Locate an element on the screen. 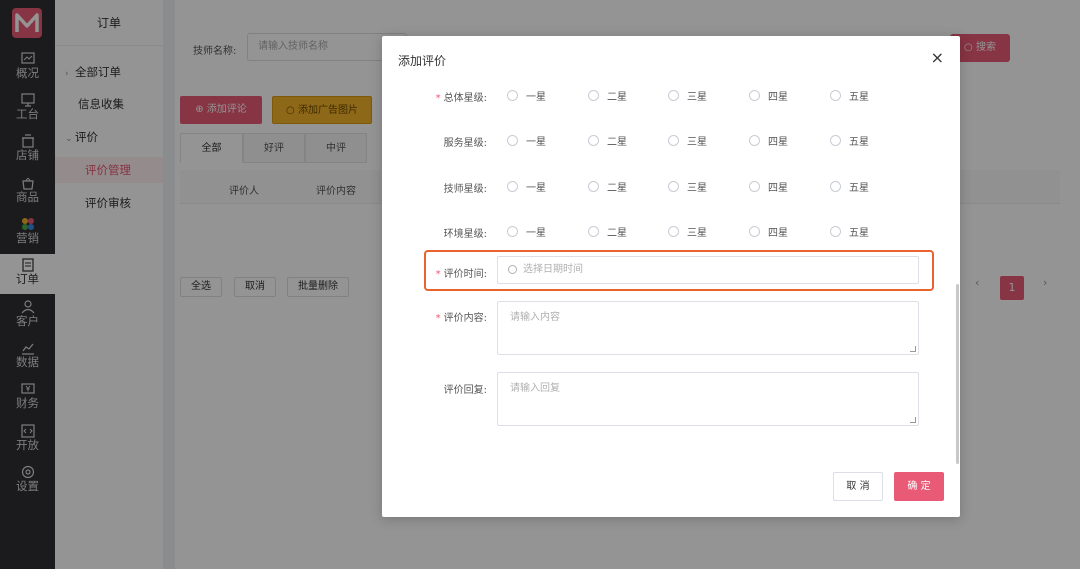 The width and height of the screenshot is (1080, 569). dialog-scrollbar is located at coordinates (957, 374).